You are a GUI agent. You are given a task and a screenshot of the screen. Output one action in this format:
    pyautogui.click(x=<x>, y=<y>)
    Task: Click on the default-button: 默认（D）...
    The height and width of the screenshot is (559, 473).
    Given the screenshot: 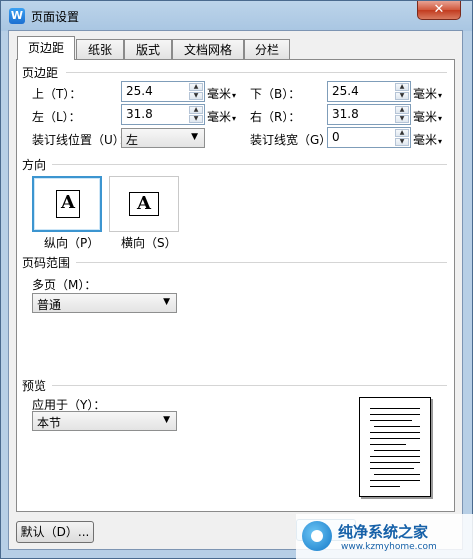 What is the action you would take?
    pyautogui.click(x=55, y=532)
    